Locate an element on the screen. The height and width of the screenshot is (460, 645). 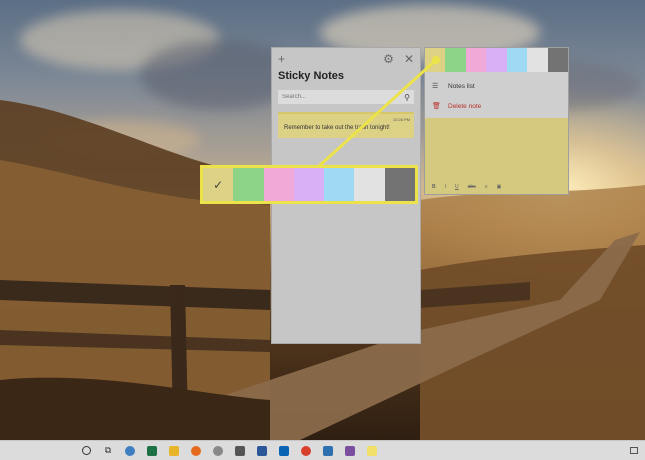
menu-item-label: Notes list is located at coordinates (461, 86).